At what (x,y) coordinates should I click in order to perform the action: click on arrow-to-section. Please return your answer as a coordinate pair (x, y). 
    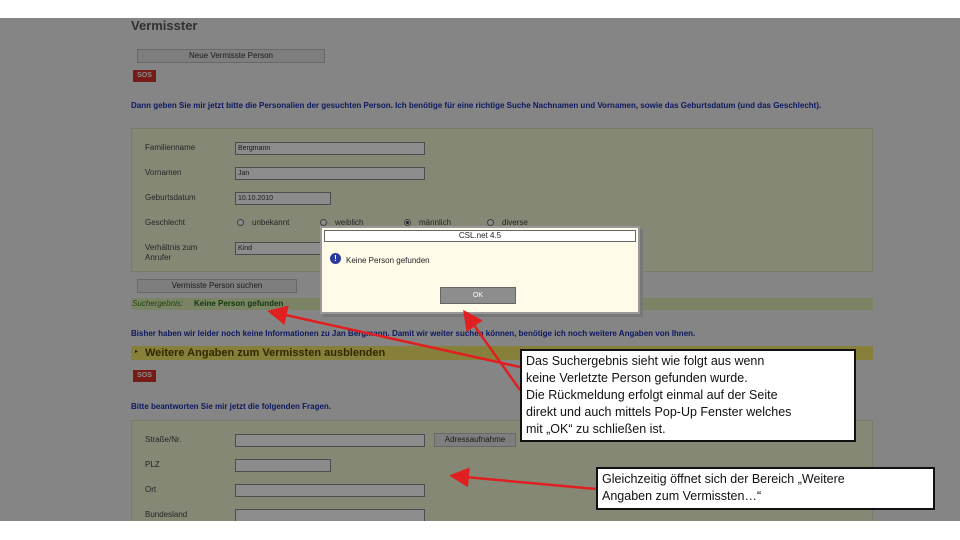
    Looking at the image, I should click on (523, 479).